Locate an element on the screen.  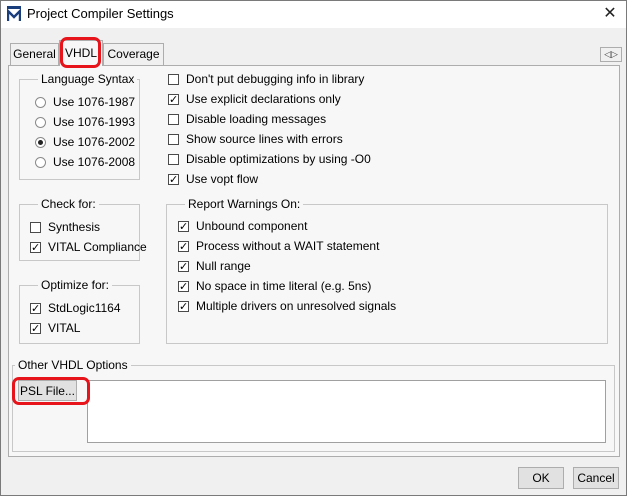
tab-general-label: General is located at coordinates (34, 54).